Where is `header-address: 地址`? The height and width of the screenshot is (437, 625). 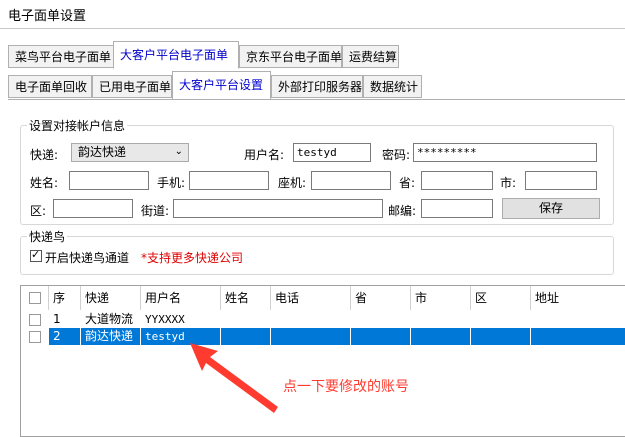
header-address: 地址 is located at coordinates (547, 298).